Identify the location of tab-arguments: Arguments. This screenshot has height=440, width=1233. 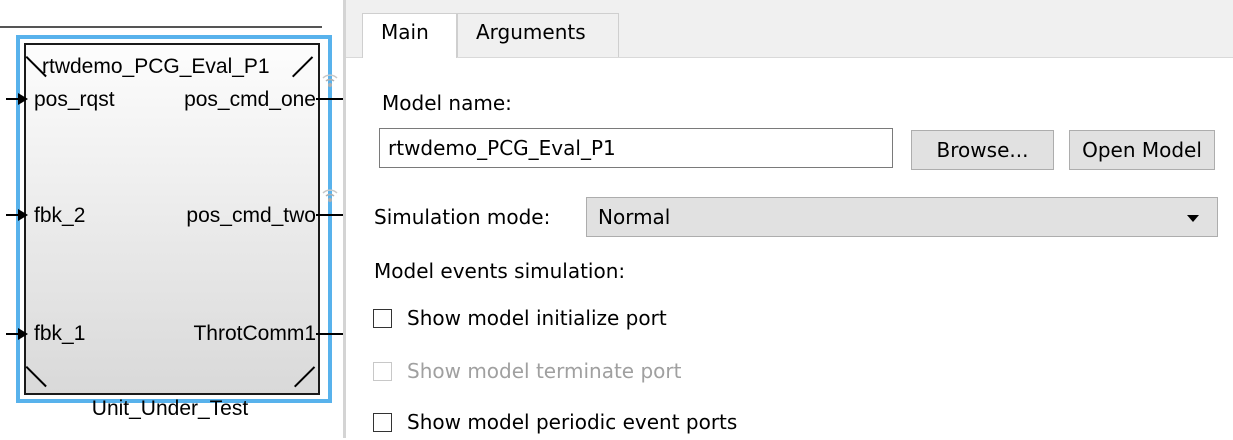
(538, 35).